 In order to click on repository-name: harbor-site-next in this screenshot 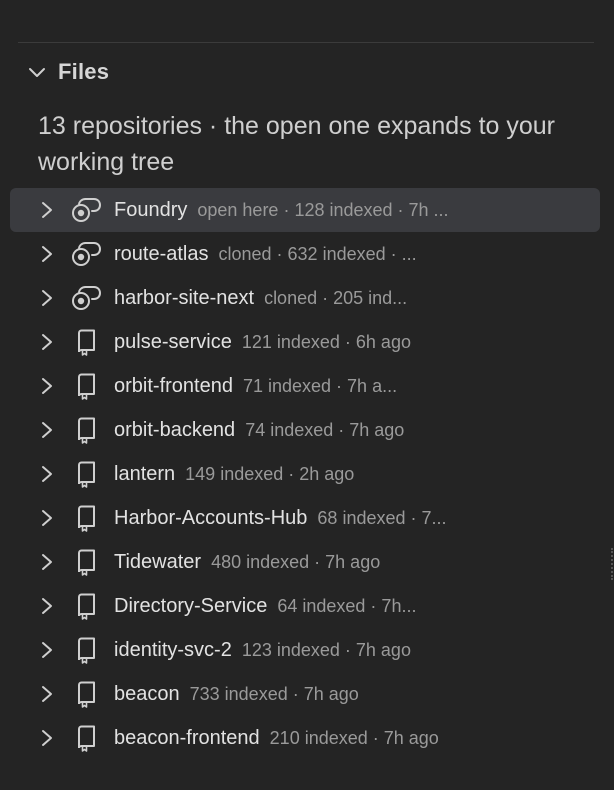, I will do `click(184, 297)`.